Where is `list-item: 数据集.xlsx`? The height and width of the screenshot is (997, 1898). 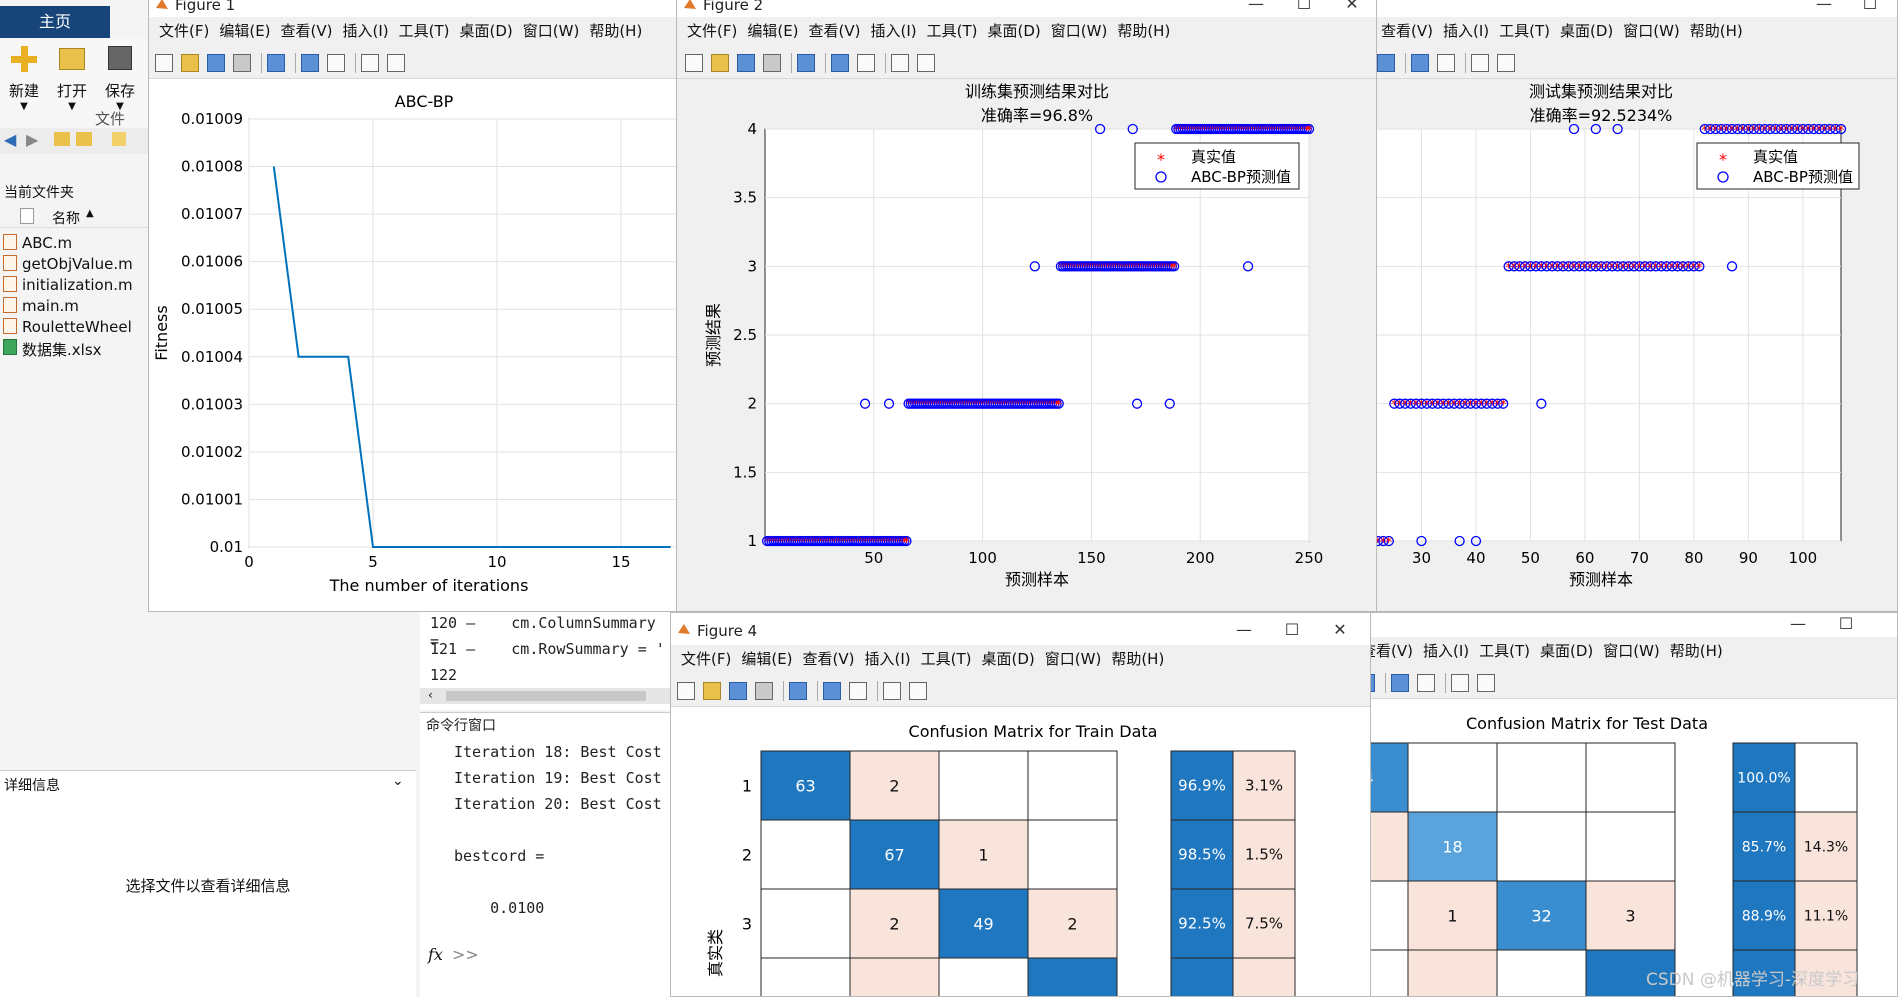
list-item: 数据集.xlsx is located at coordinates (52, 349).